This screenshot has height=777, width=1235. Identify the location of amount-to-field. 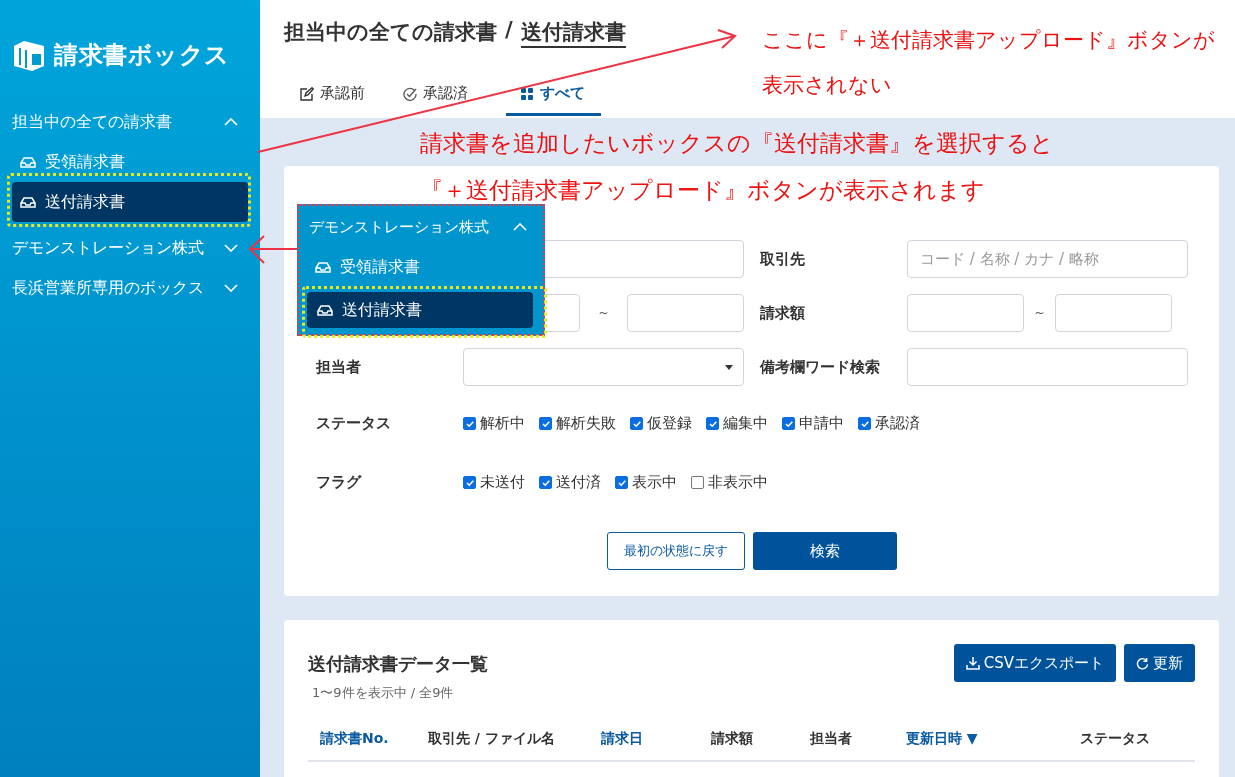
(1113, 313).